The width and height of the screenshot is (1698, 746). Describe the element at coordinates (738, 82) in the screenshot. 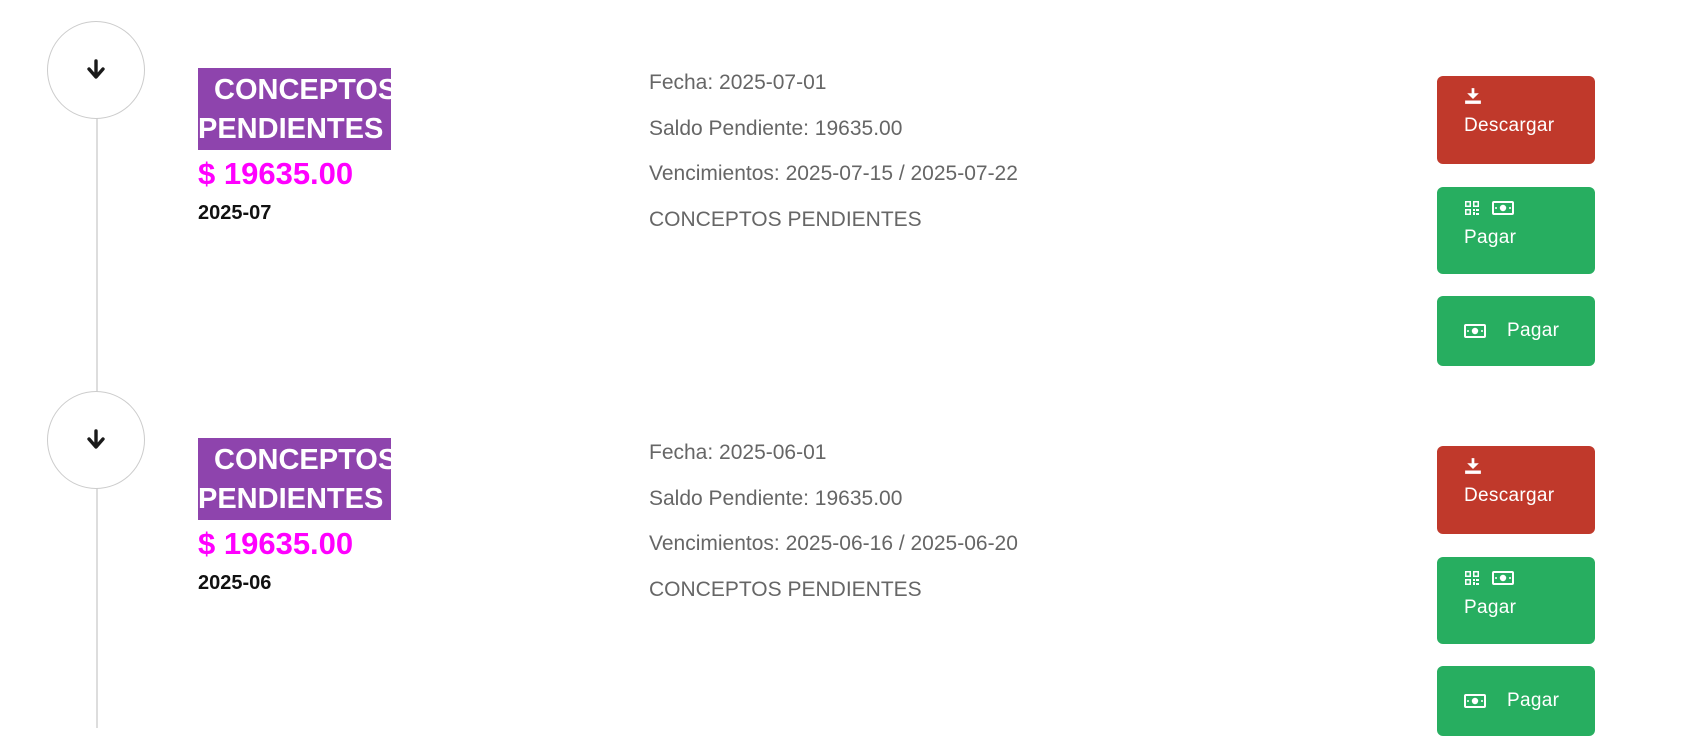

I see `detail-fecha: Fecha: 2025-07-01` at that location.